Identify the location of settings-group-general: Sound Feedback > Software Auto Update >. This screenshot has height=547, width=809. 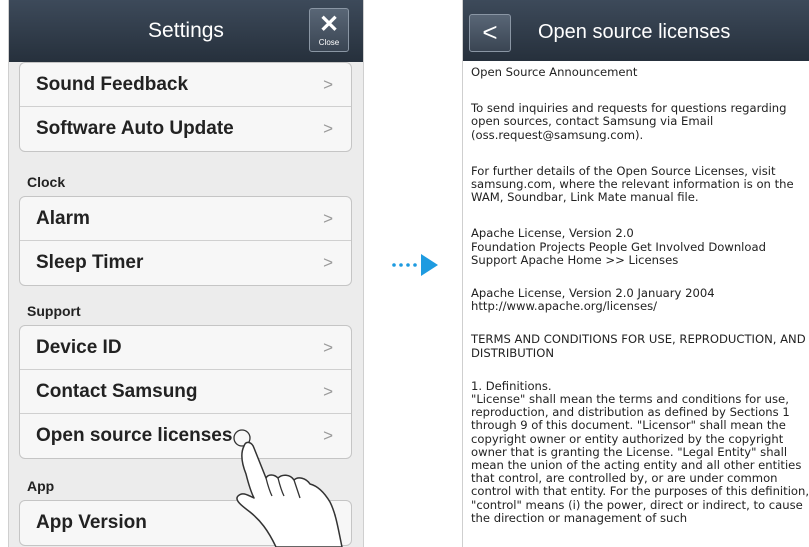
(185, 107).